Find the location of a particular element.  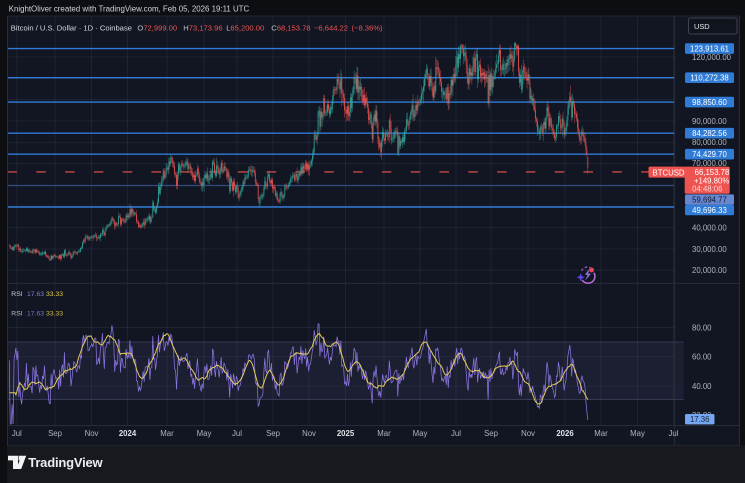

svg-text: USD is located at coordinates (702, 26).